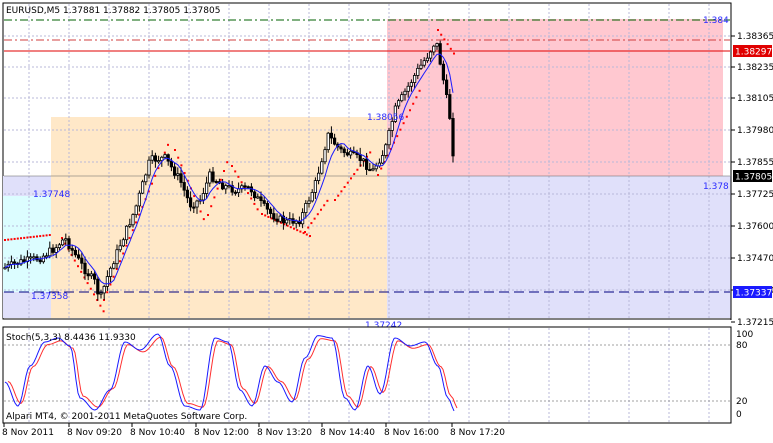 The image size is (773, 443). I want to click on price-box-label: 1.37337, so click(753, 294).